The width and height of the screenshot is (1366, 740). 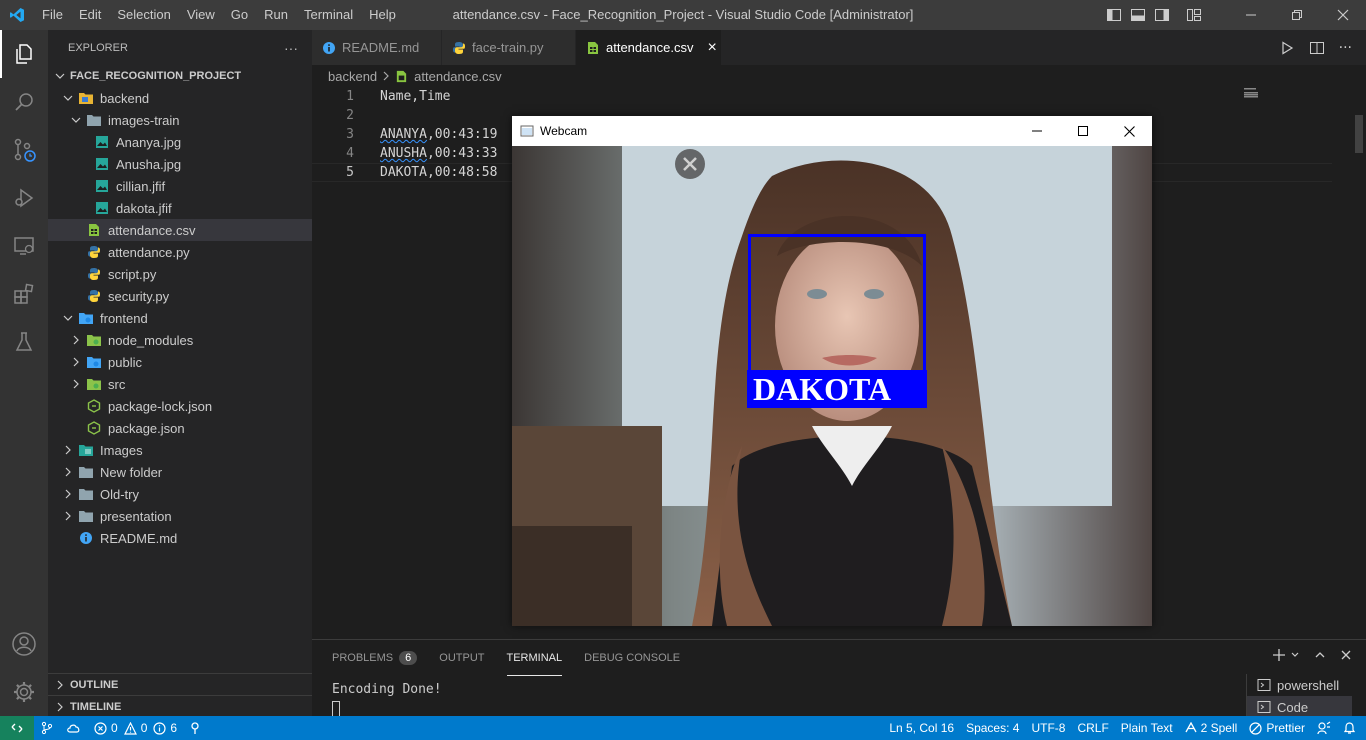 I want to click on toggle-secondary-sidebar-icon, so click(x=1162, y=15).